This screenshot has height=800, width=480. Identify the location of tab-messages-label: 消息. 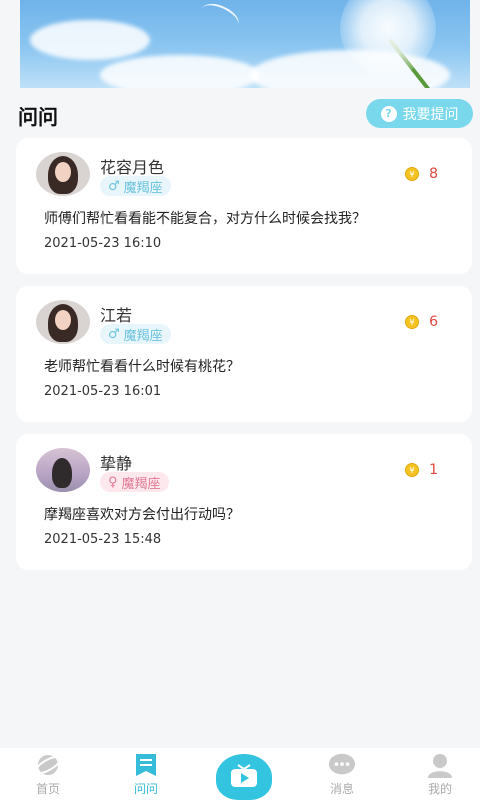
(341, 789).